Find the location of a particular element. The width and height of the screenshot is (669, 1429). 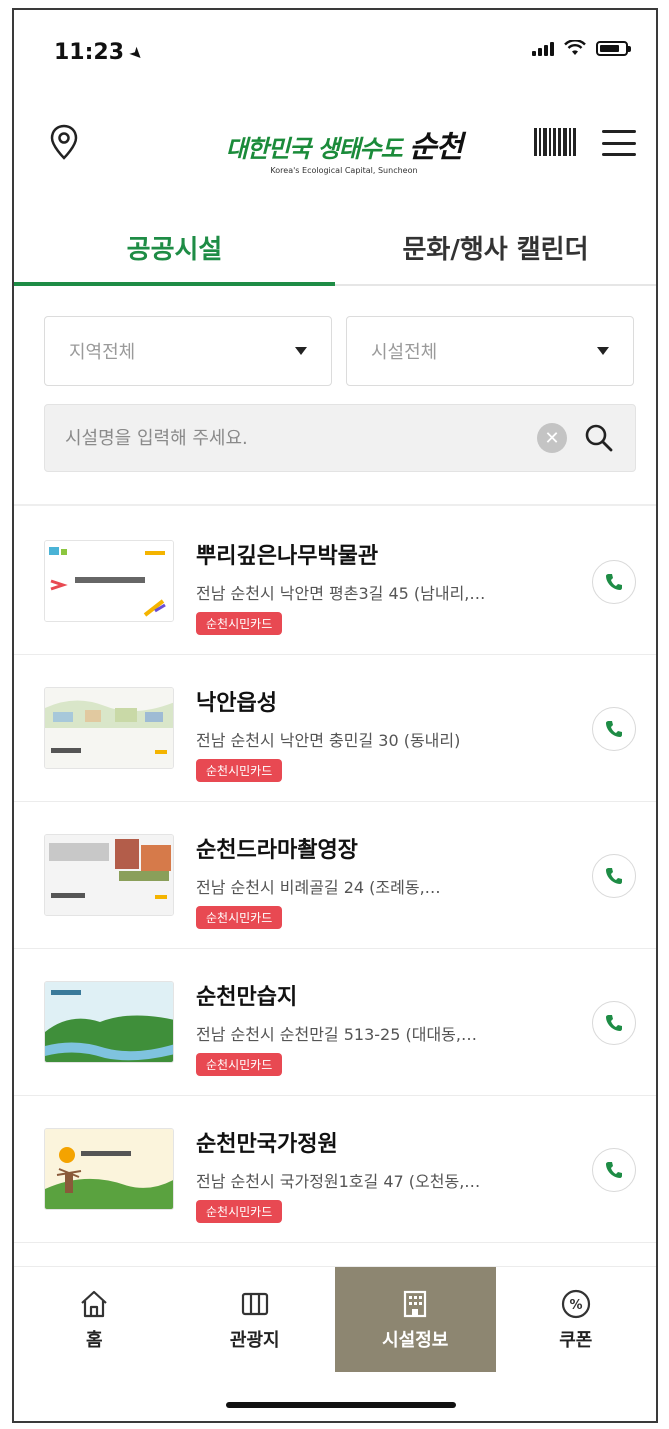

hamburger-menu-icon is located at coordinates (619, 143).